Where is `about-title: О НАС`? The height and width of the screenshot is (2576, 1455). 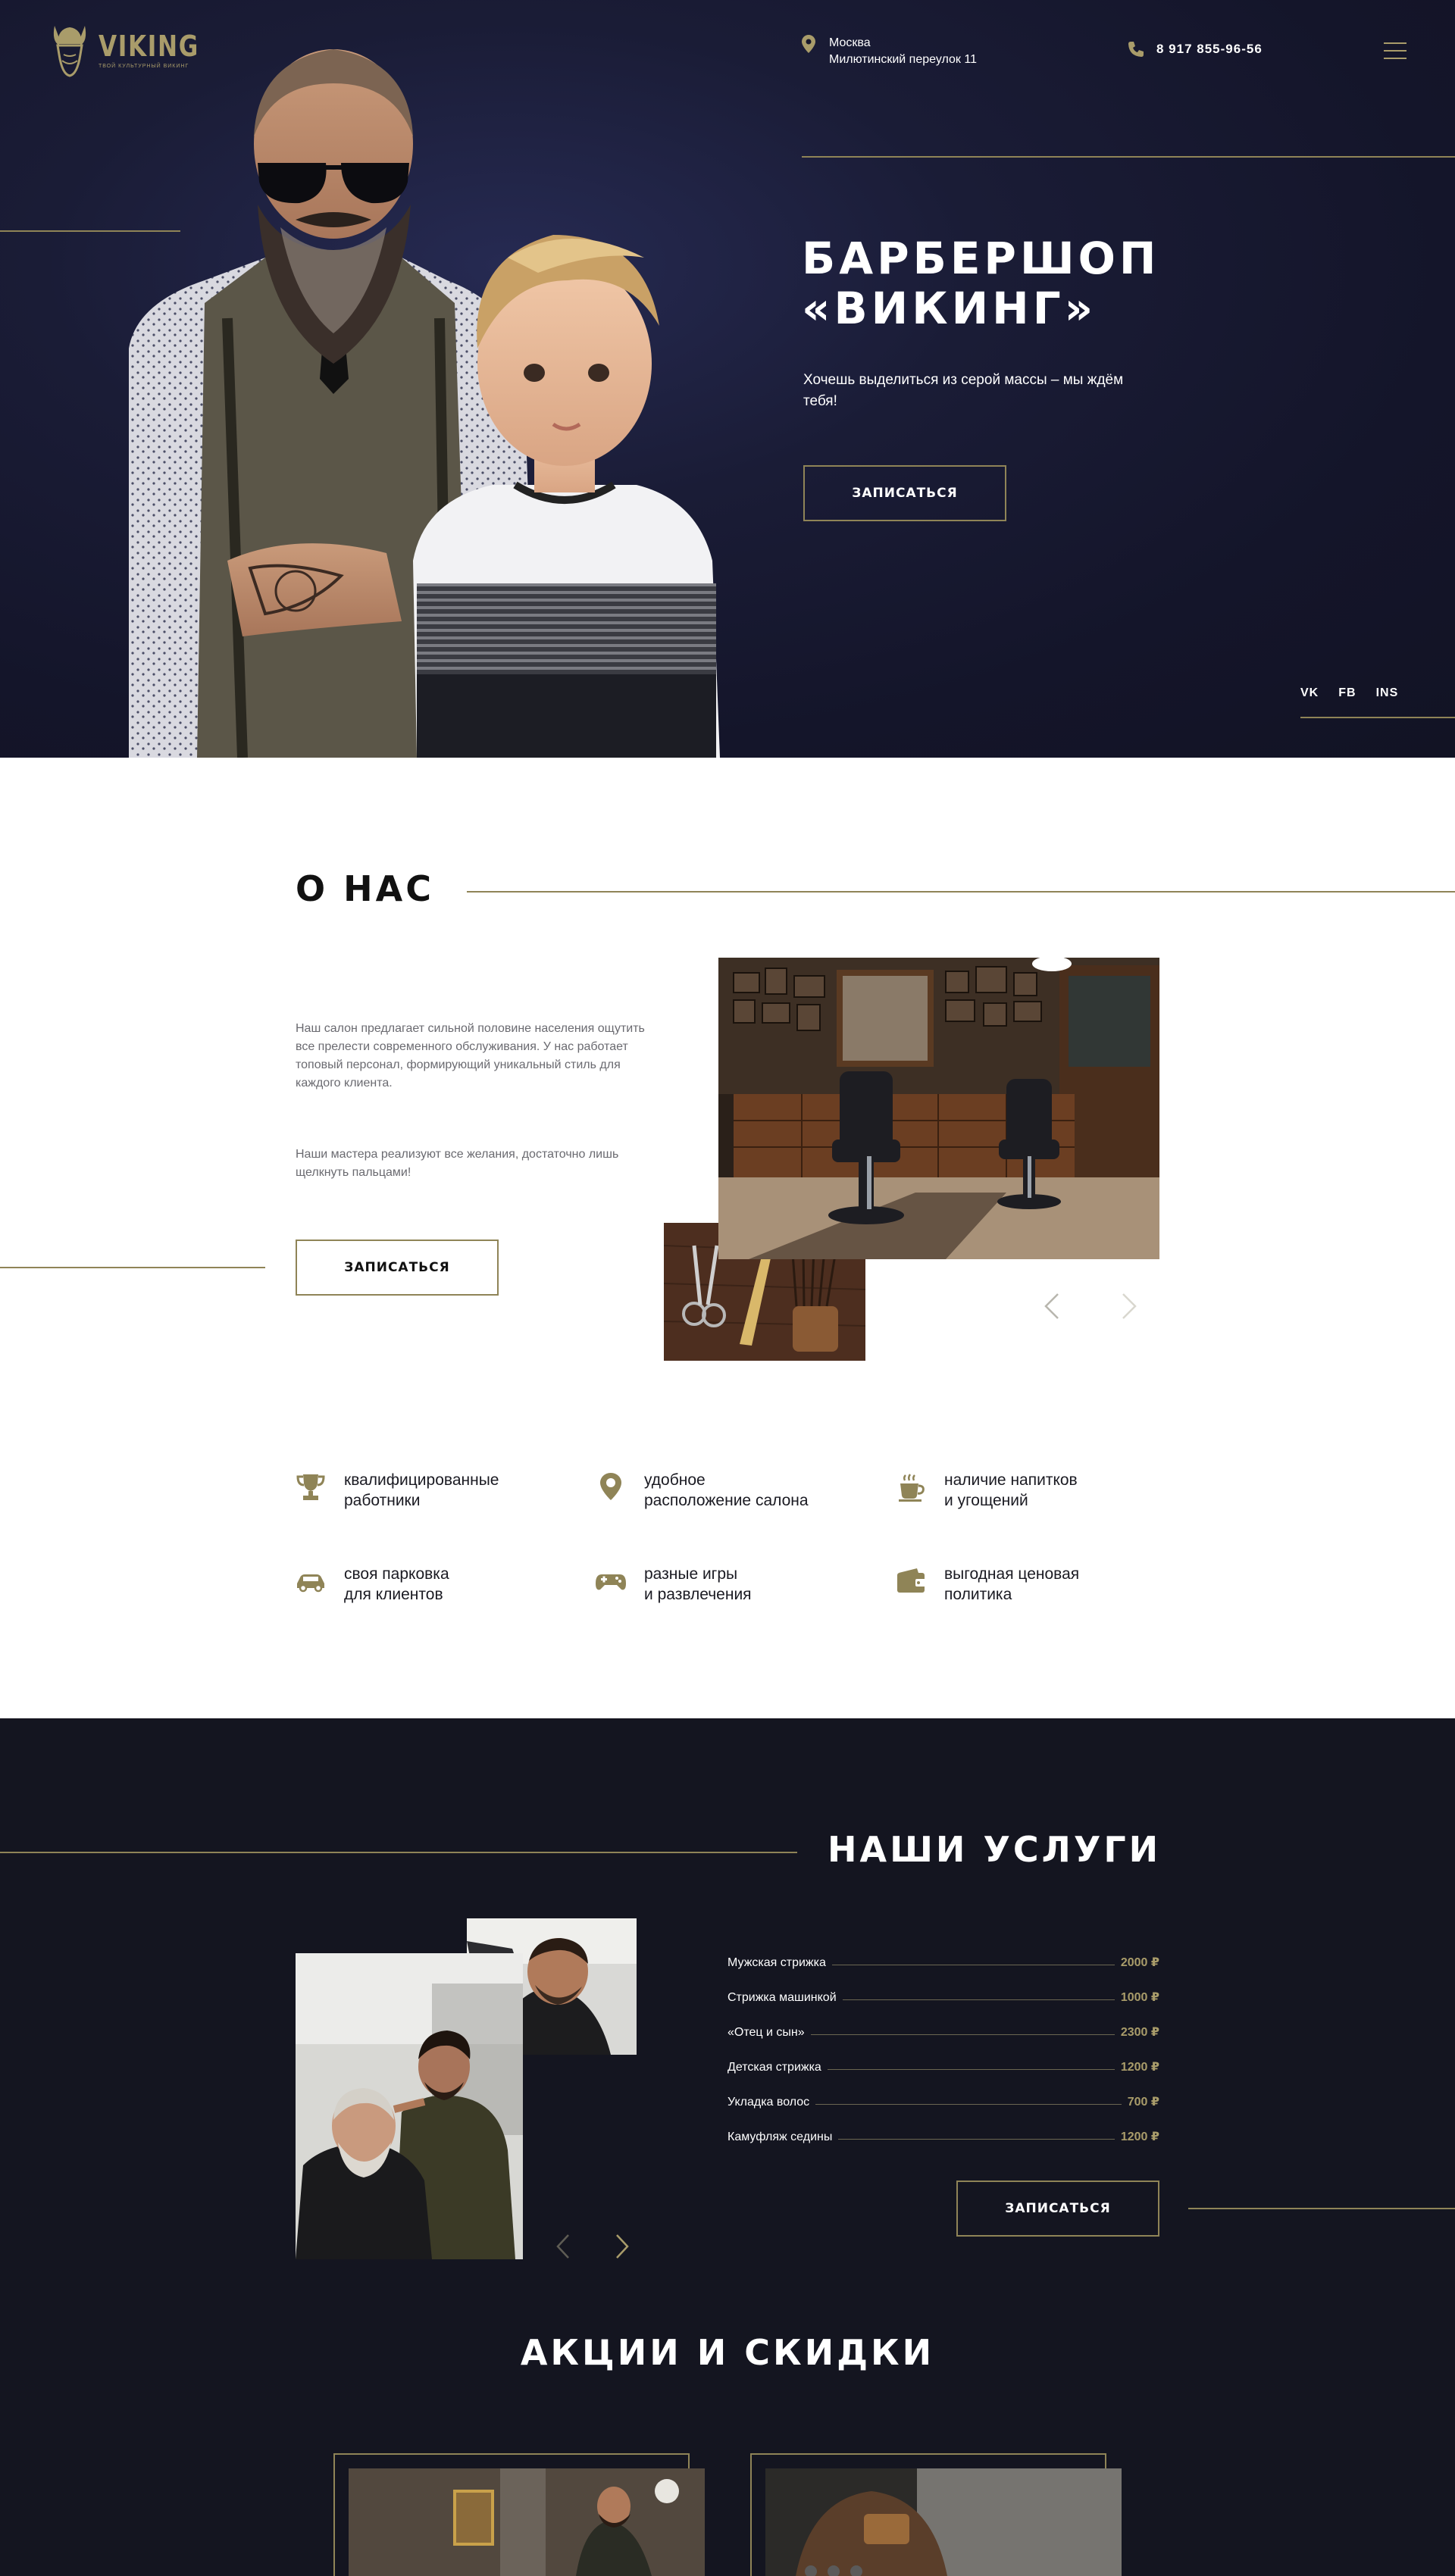 about-title: О НАС is located at coordinates (365, 888).